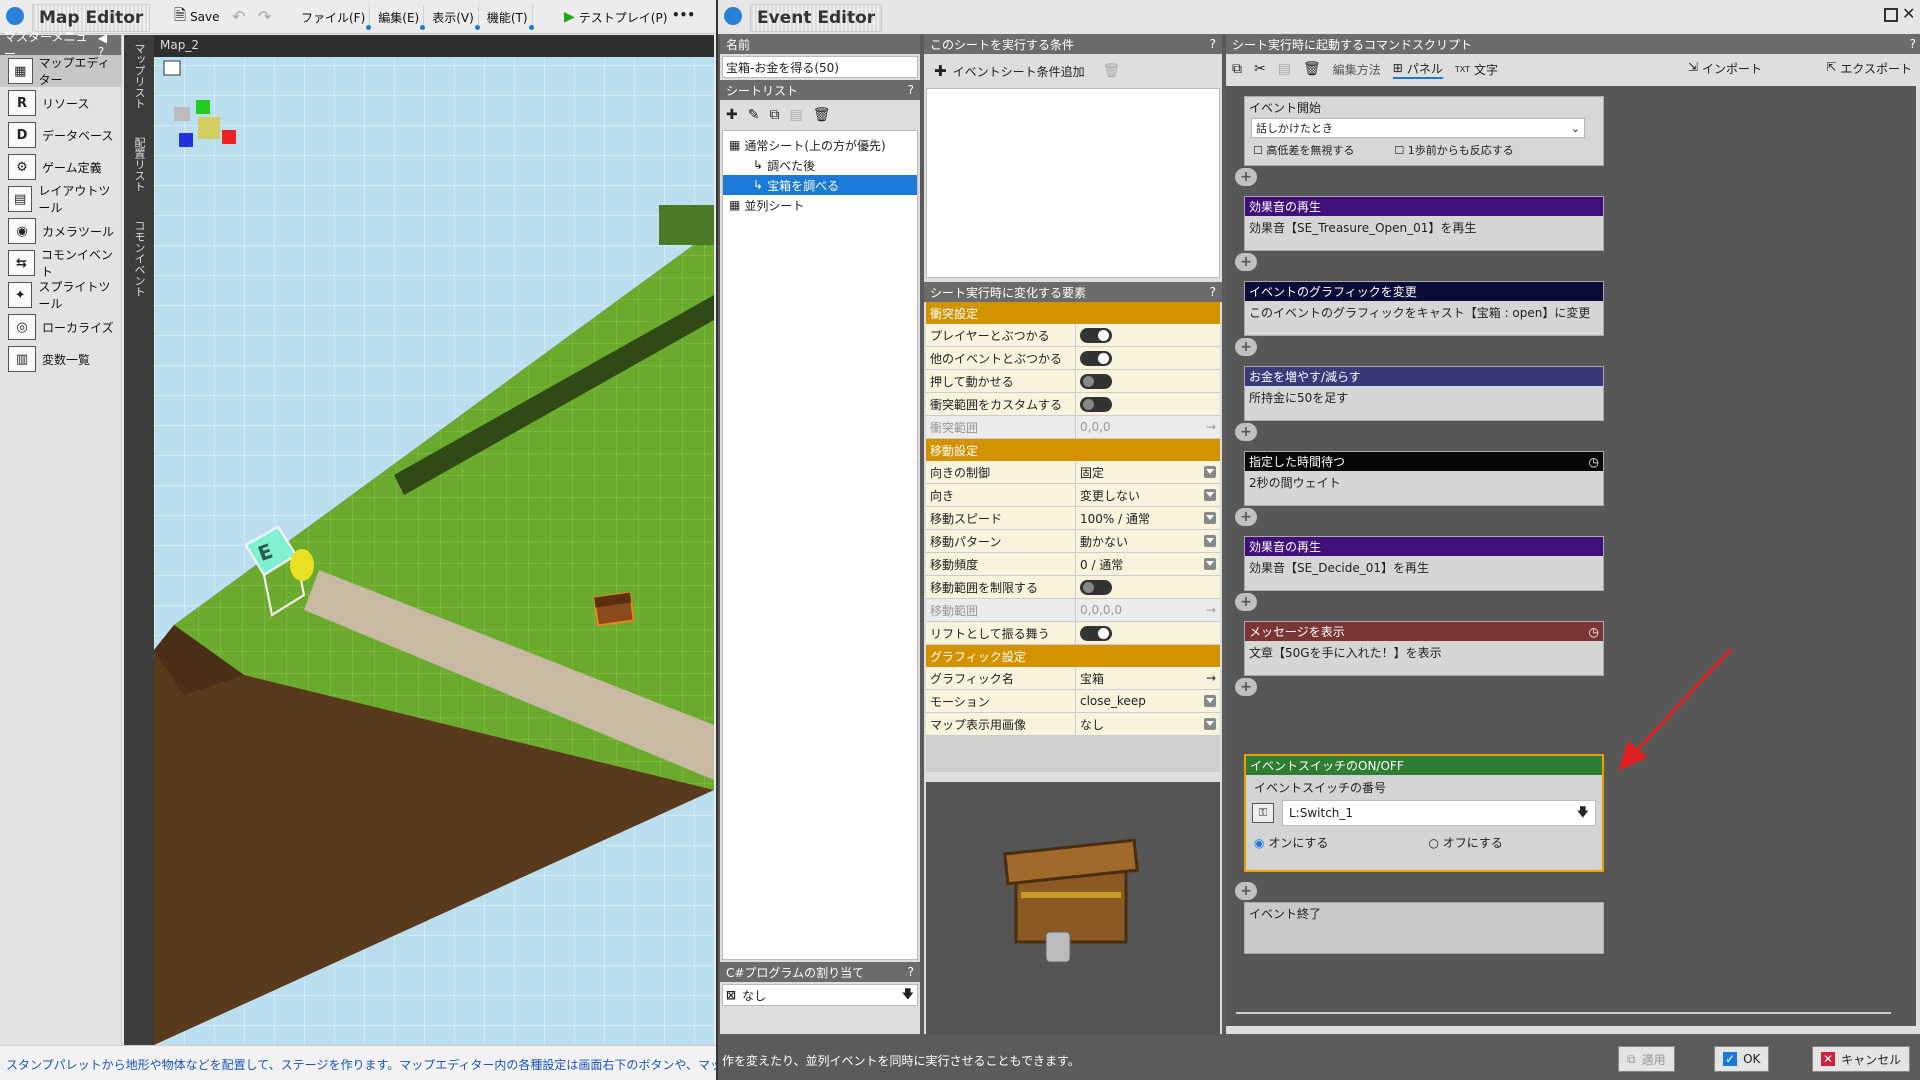 The height and width of the screenshot is (1080, 1920). Describe the element at coordinates (1263, 813) in the screenshot. I see `switch-picker-icon: ⚿` at that location.